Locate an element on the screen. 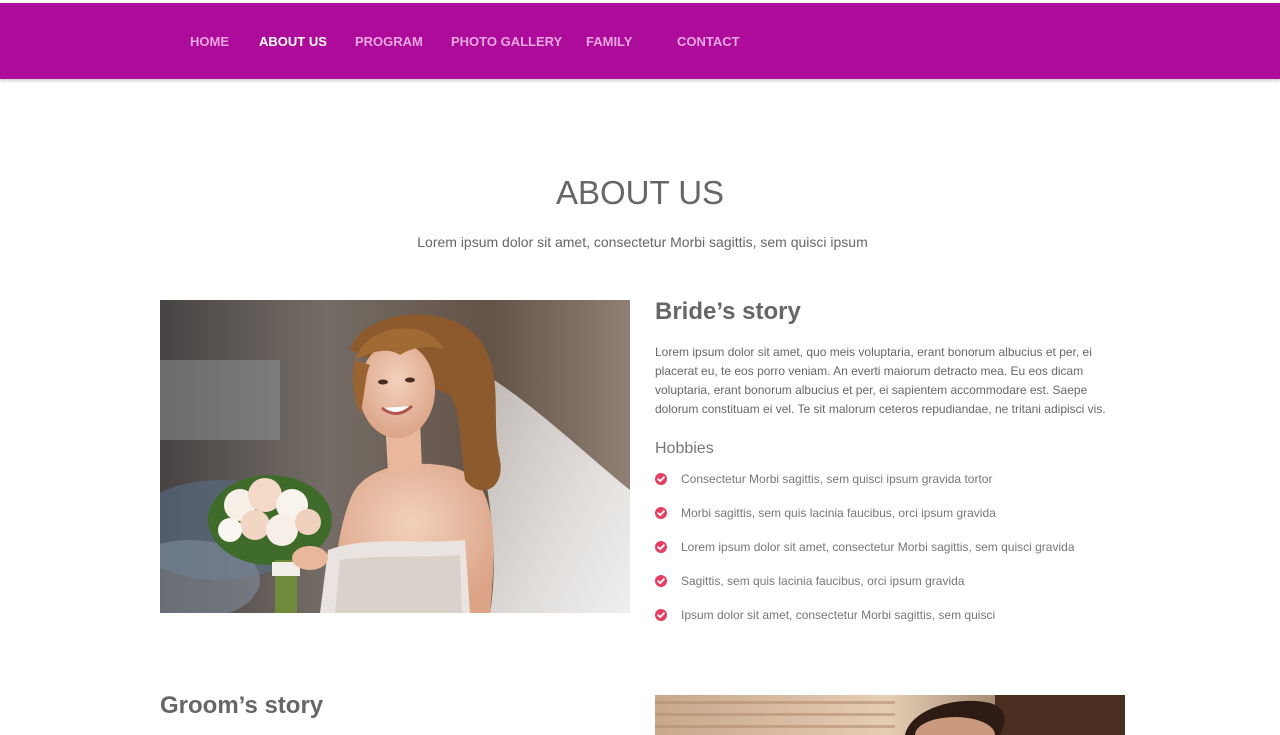 Image resolution: width=1280 pixels, height=735 pixels. nav-contact: CONTACT is located at coordinates (708, 41).